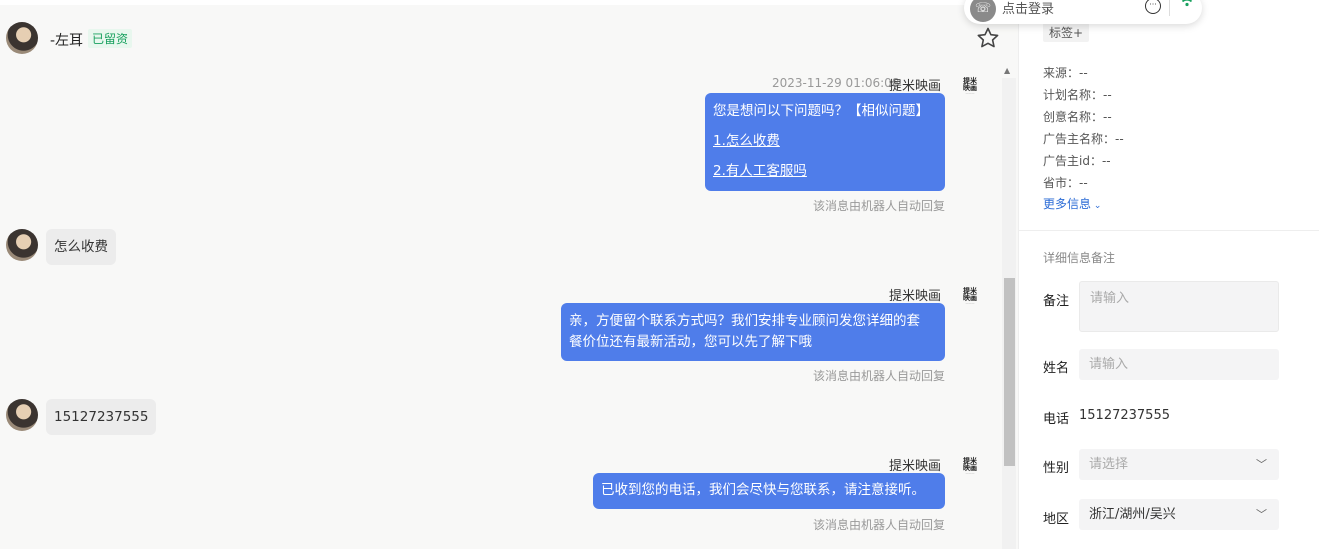 Image resolution: width=1324 pixels, height=549 pixels. I want to click on suggested-question-link: 1.怎么收费, so click(746, 141).